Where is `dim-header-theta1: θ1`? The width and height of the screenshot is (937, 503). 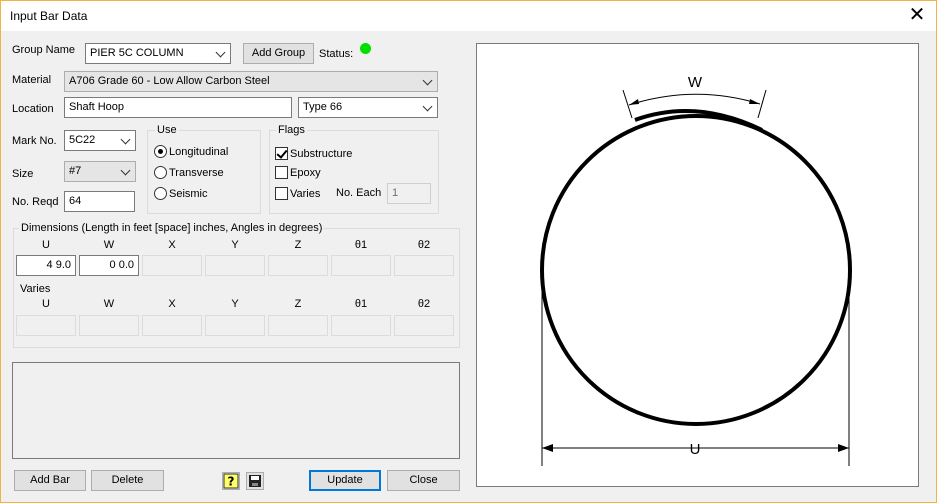
dim-header-theta1: θ1 is located at coordinates (361, 245).